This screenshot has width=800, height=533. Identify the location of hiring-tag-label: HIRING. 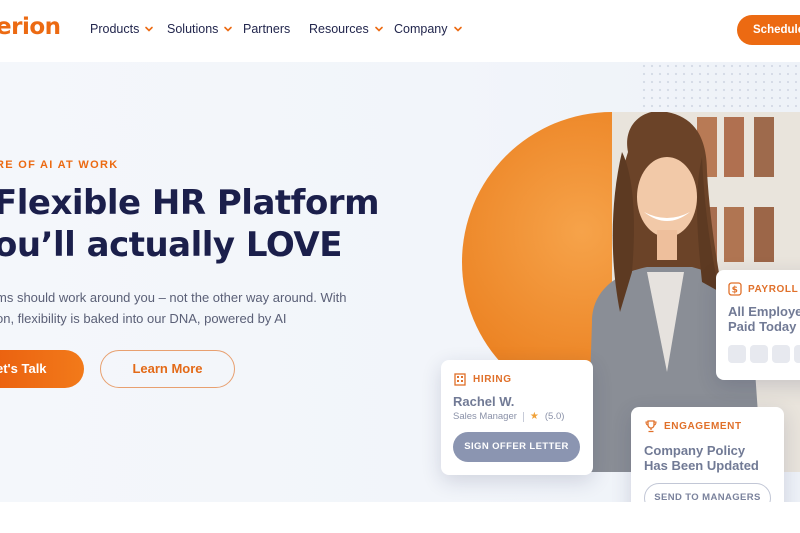
(492, 379).